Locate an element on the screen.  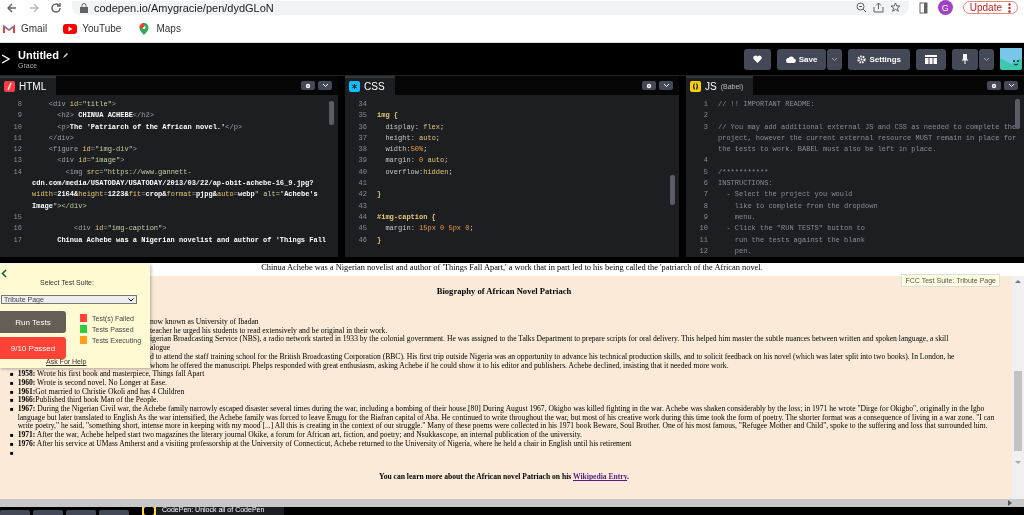
layout-icon is located at coordinates (931, 59).